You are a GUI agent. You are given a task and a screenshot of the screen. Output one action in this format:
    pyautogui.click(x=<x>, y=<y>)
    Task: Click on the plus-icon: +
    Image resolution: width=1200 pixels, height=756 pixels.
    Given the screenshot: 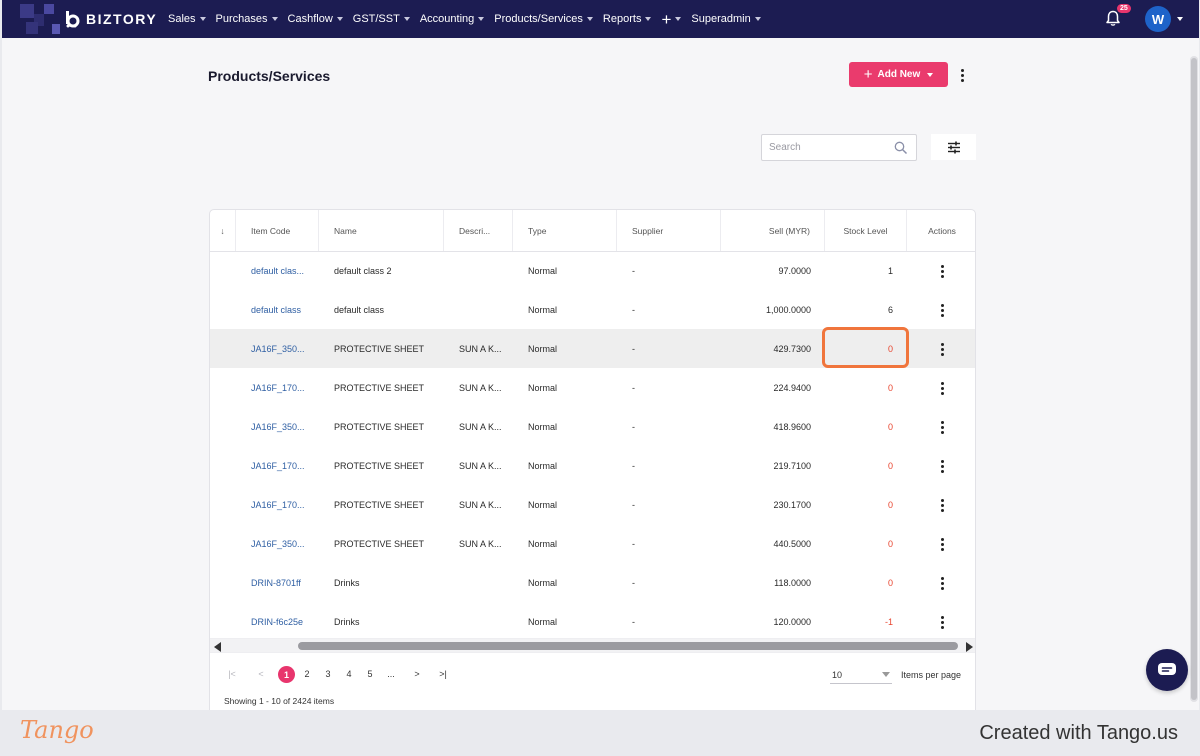 What is the action you would take?
    pyautogui.click(x=666, y=19)
    